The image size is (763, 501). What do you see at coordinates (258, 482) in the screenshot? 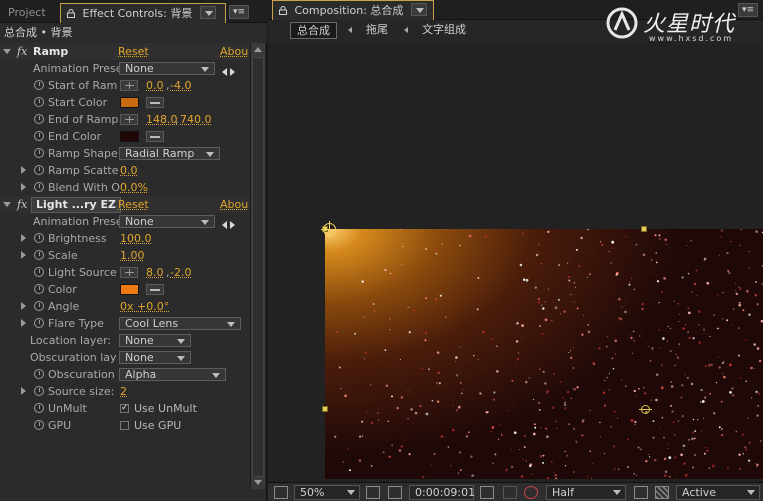
I see `scroll-down-icon` at bounding box center [258, 482].